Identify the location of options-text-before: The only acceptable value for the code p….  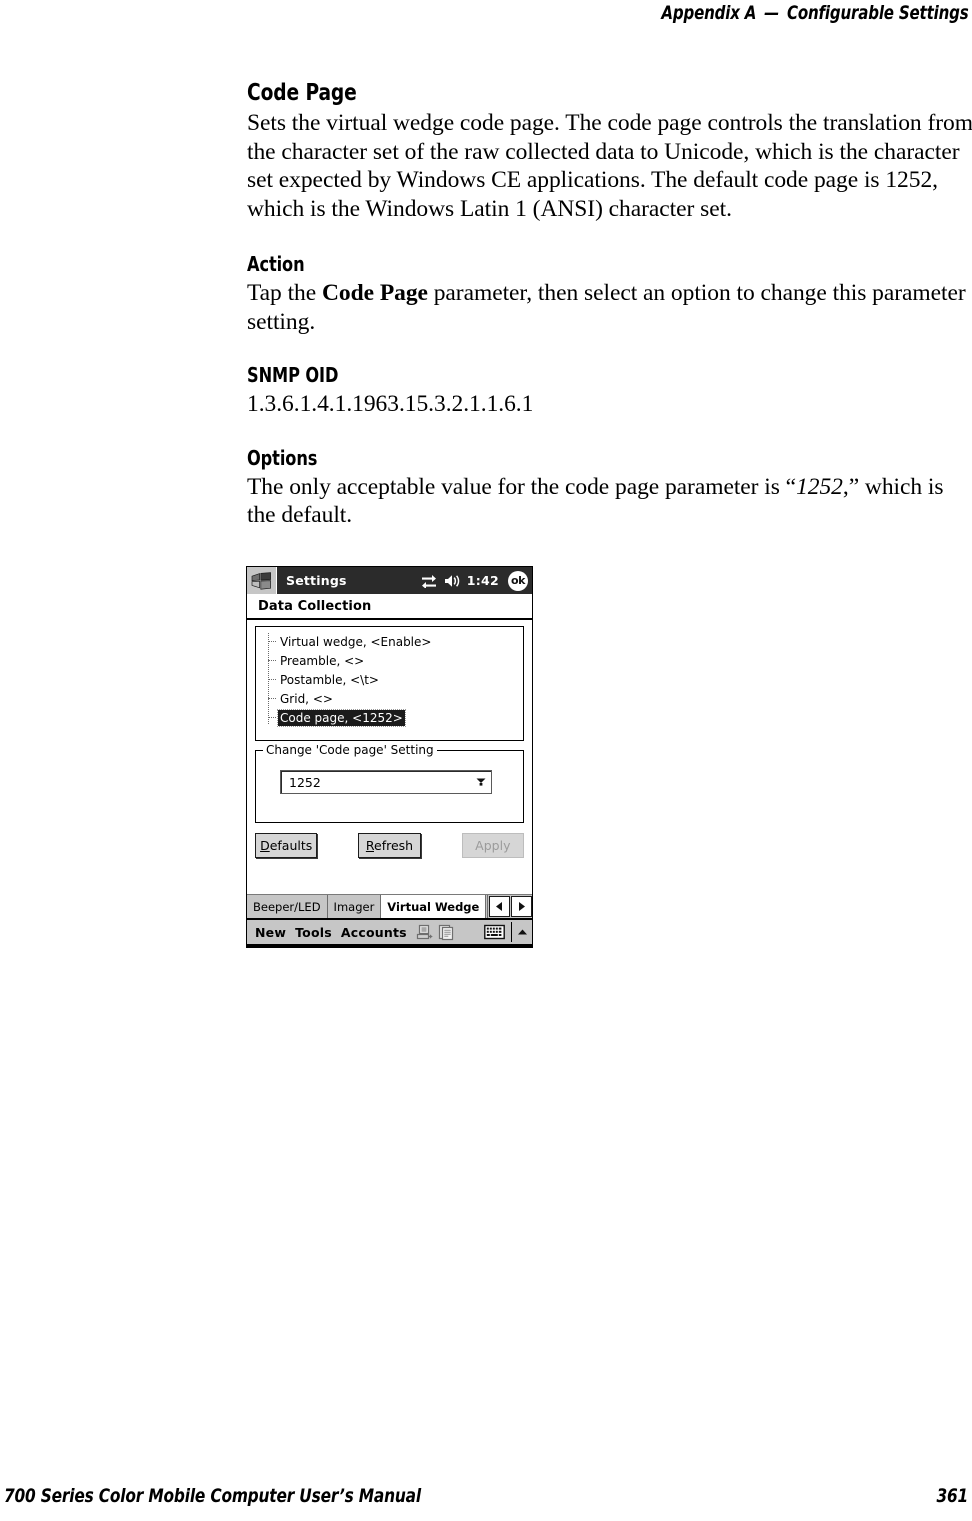
(522, 486).